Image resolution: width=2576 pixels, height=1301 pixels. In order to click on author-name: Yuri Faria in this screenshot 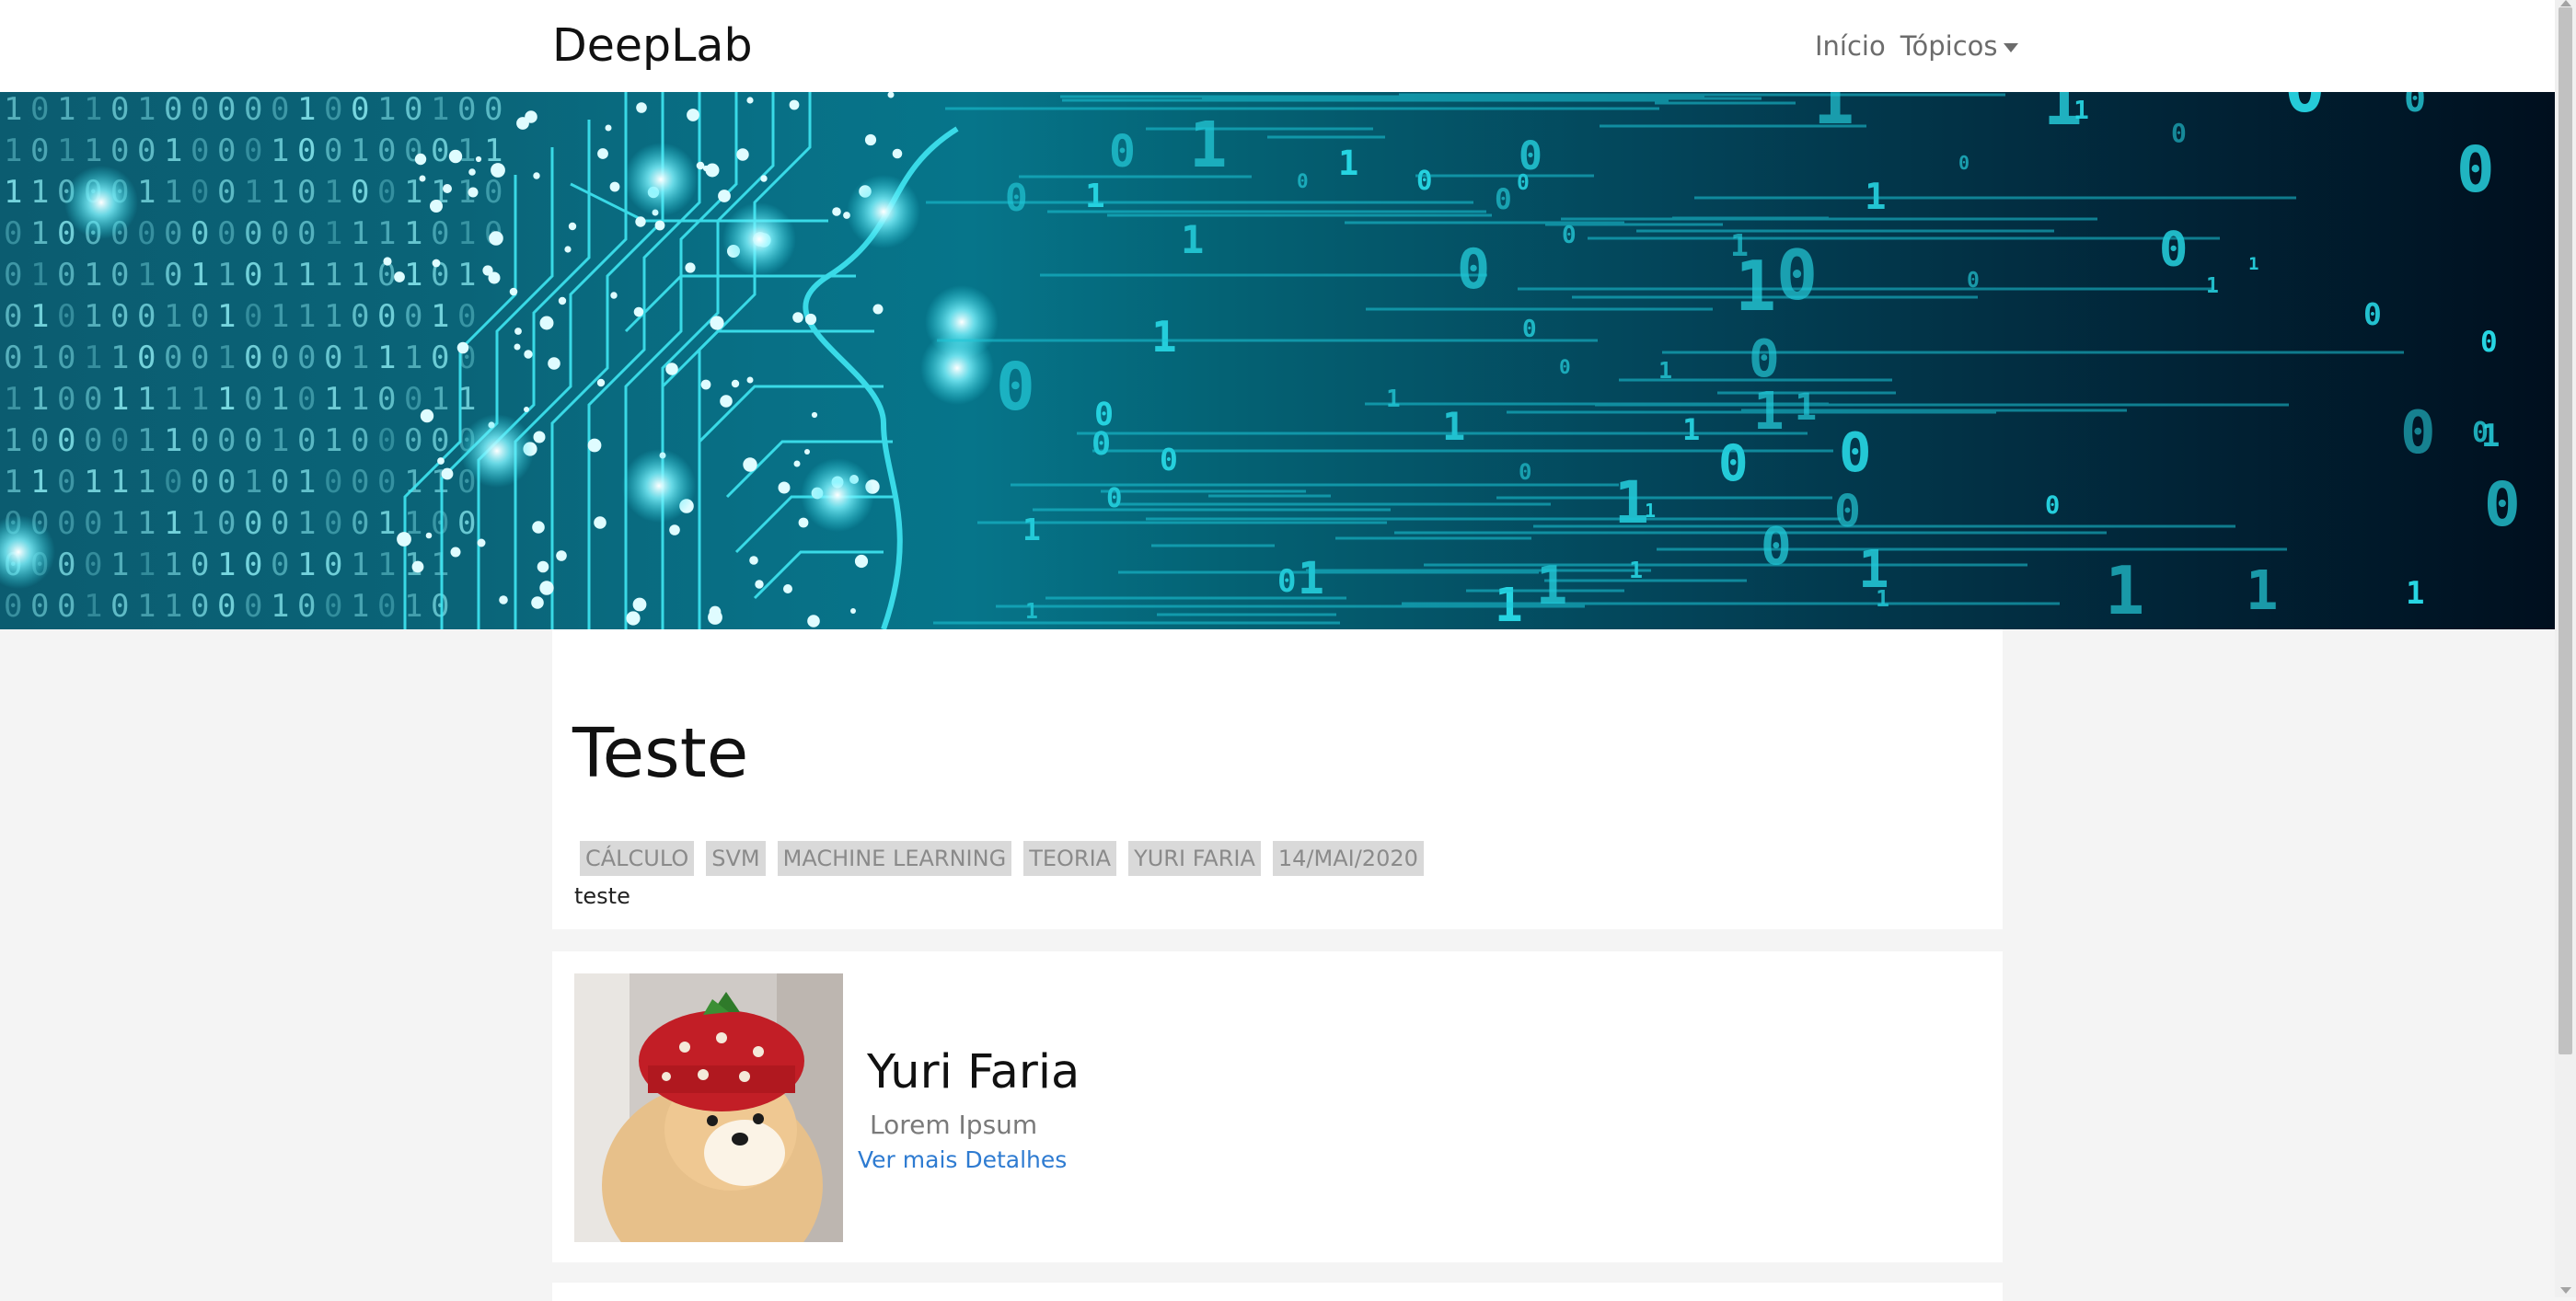, I will do `click(974, 1072)`.